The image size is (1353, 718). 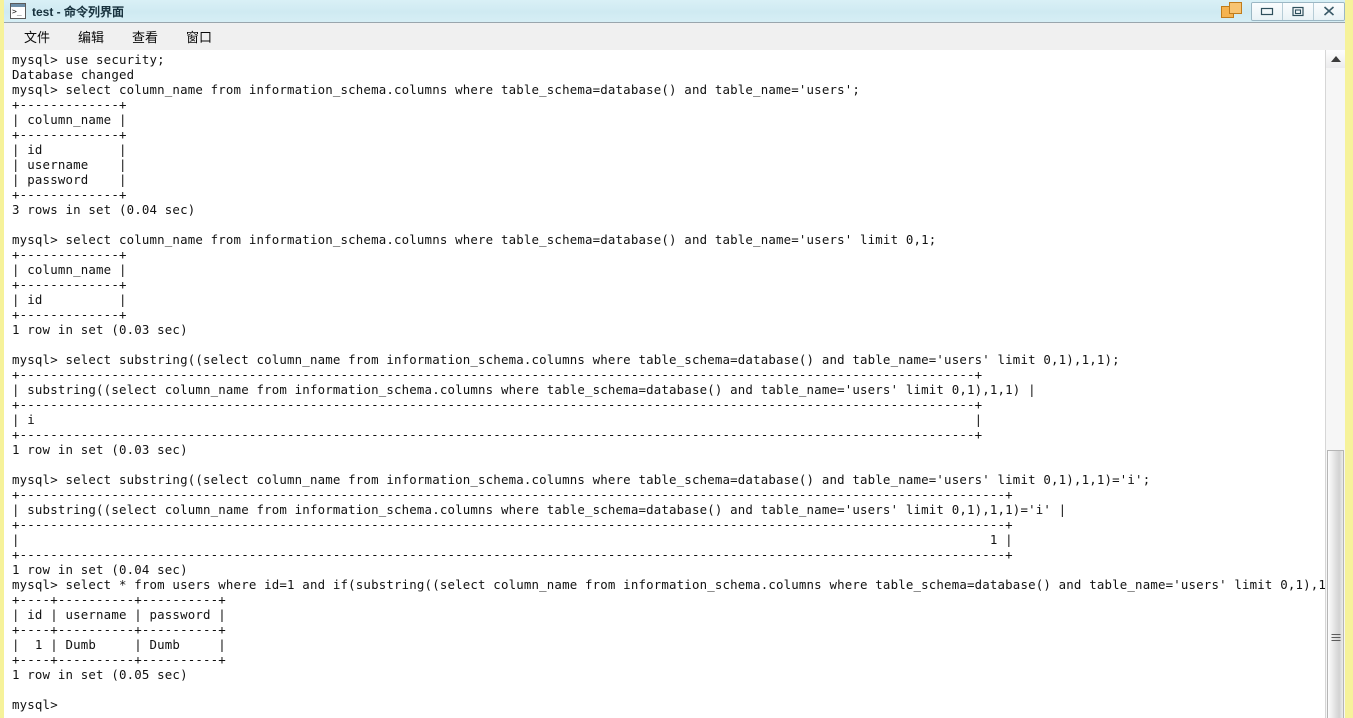 I want to click on scrollbar-track, so click(x=1335, y=393).